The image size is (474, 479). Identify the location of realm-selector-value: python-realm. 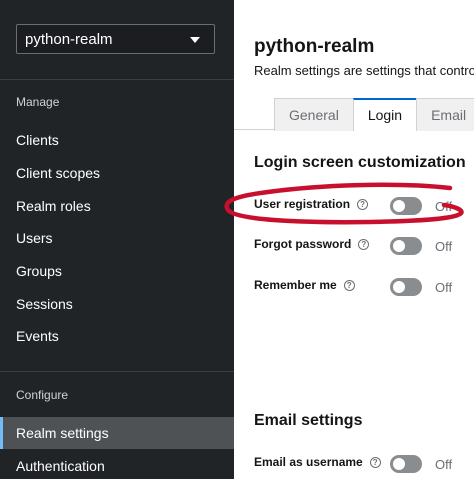
(69, 39).